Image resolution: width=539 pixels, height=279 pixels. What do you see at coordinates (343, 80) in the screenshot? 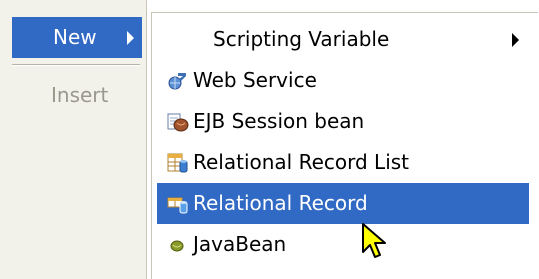
I see `submenu-item-web-service: Web Service` at bounding box center [343, 80].